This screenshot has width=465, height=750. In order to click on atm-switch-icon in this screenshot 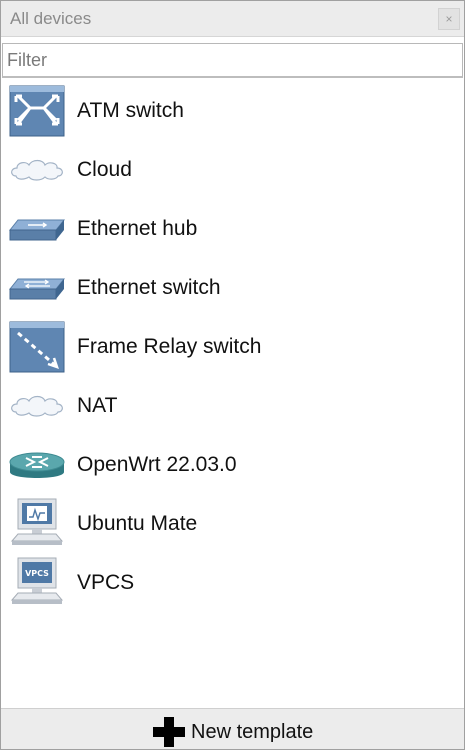, I will do `click(37, 111)`.